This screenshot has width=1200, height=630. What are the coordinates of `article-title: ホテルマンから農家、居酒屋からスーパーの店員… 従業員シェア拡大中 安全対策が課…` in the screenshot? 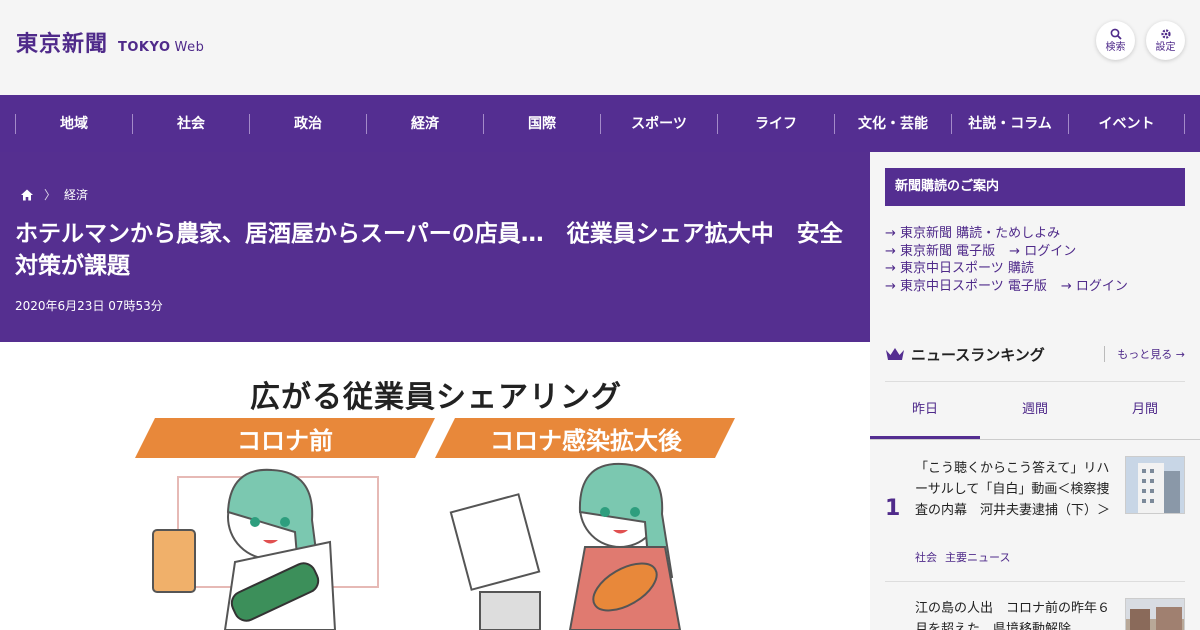 It's located at (429, 250).